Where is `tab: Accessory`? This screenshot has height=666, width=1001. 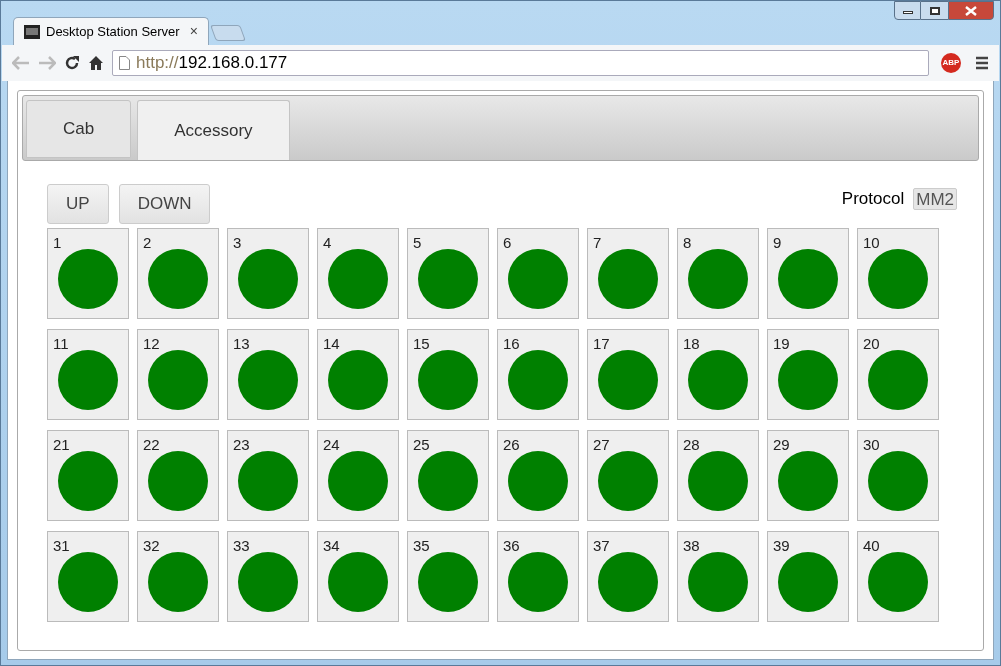
tab: Accessory is located at coordinates (213, 130).